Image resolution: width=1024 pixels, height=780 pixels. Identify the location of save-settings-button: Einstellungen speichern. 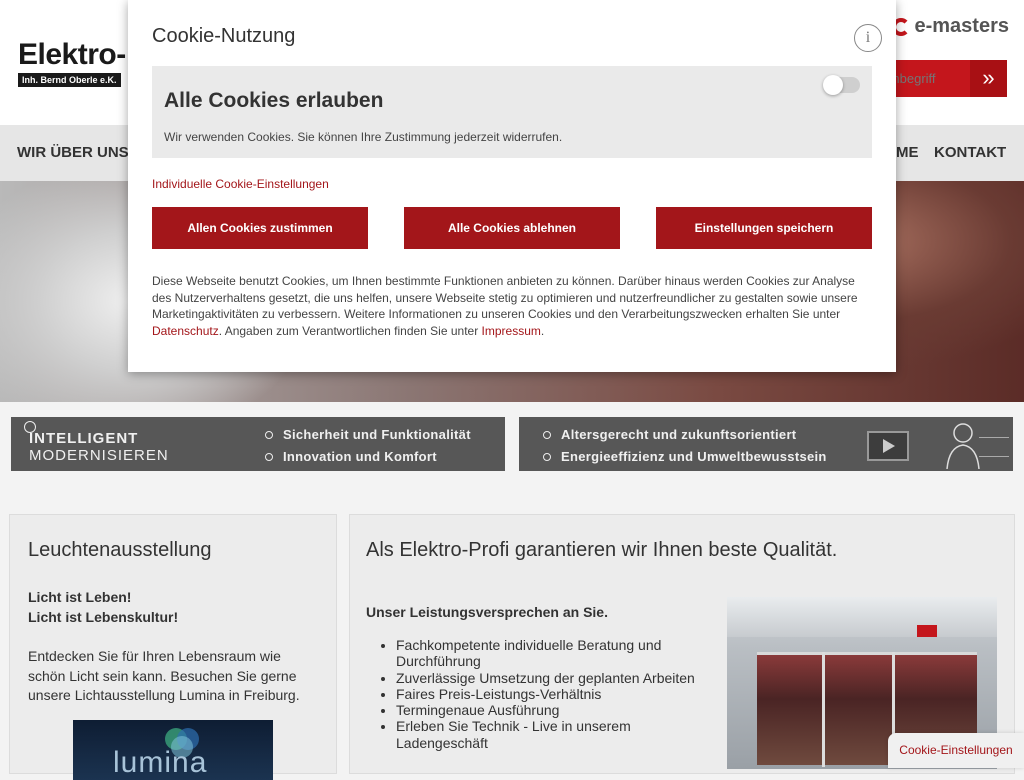
(764, 228).